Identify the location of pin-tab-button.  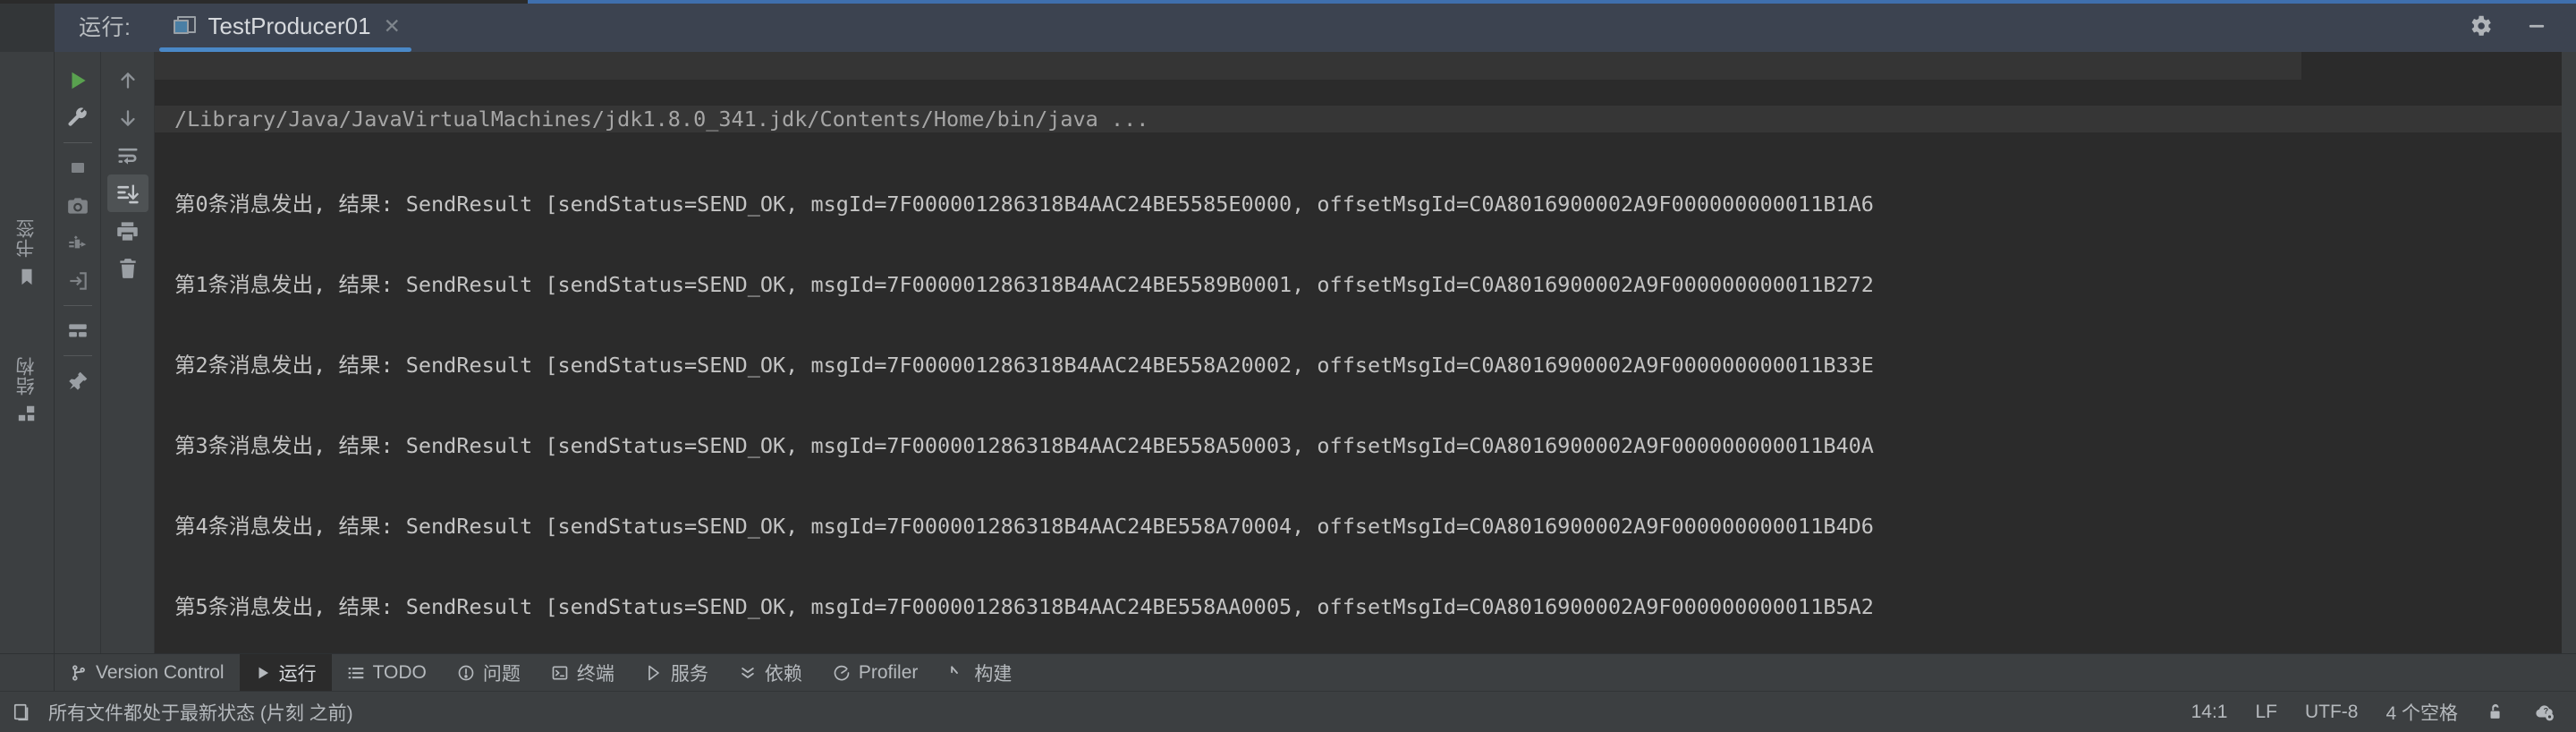
(77, 381).